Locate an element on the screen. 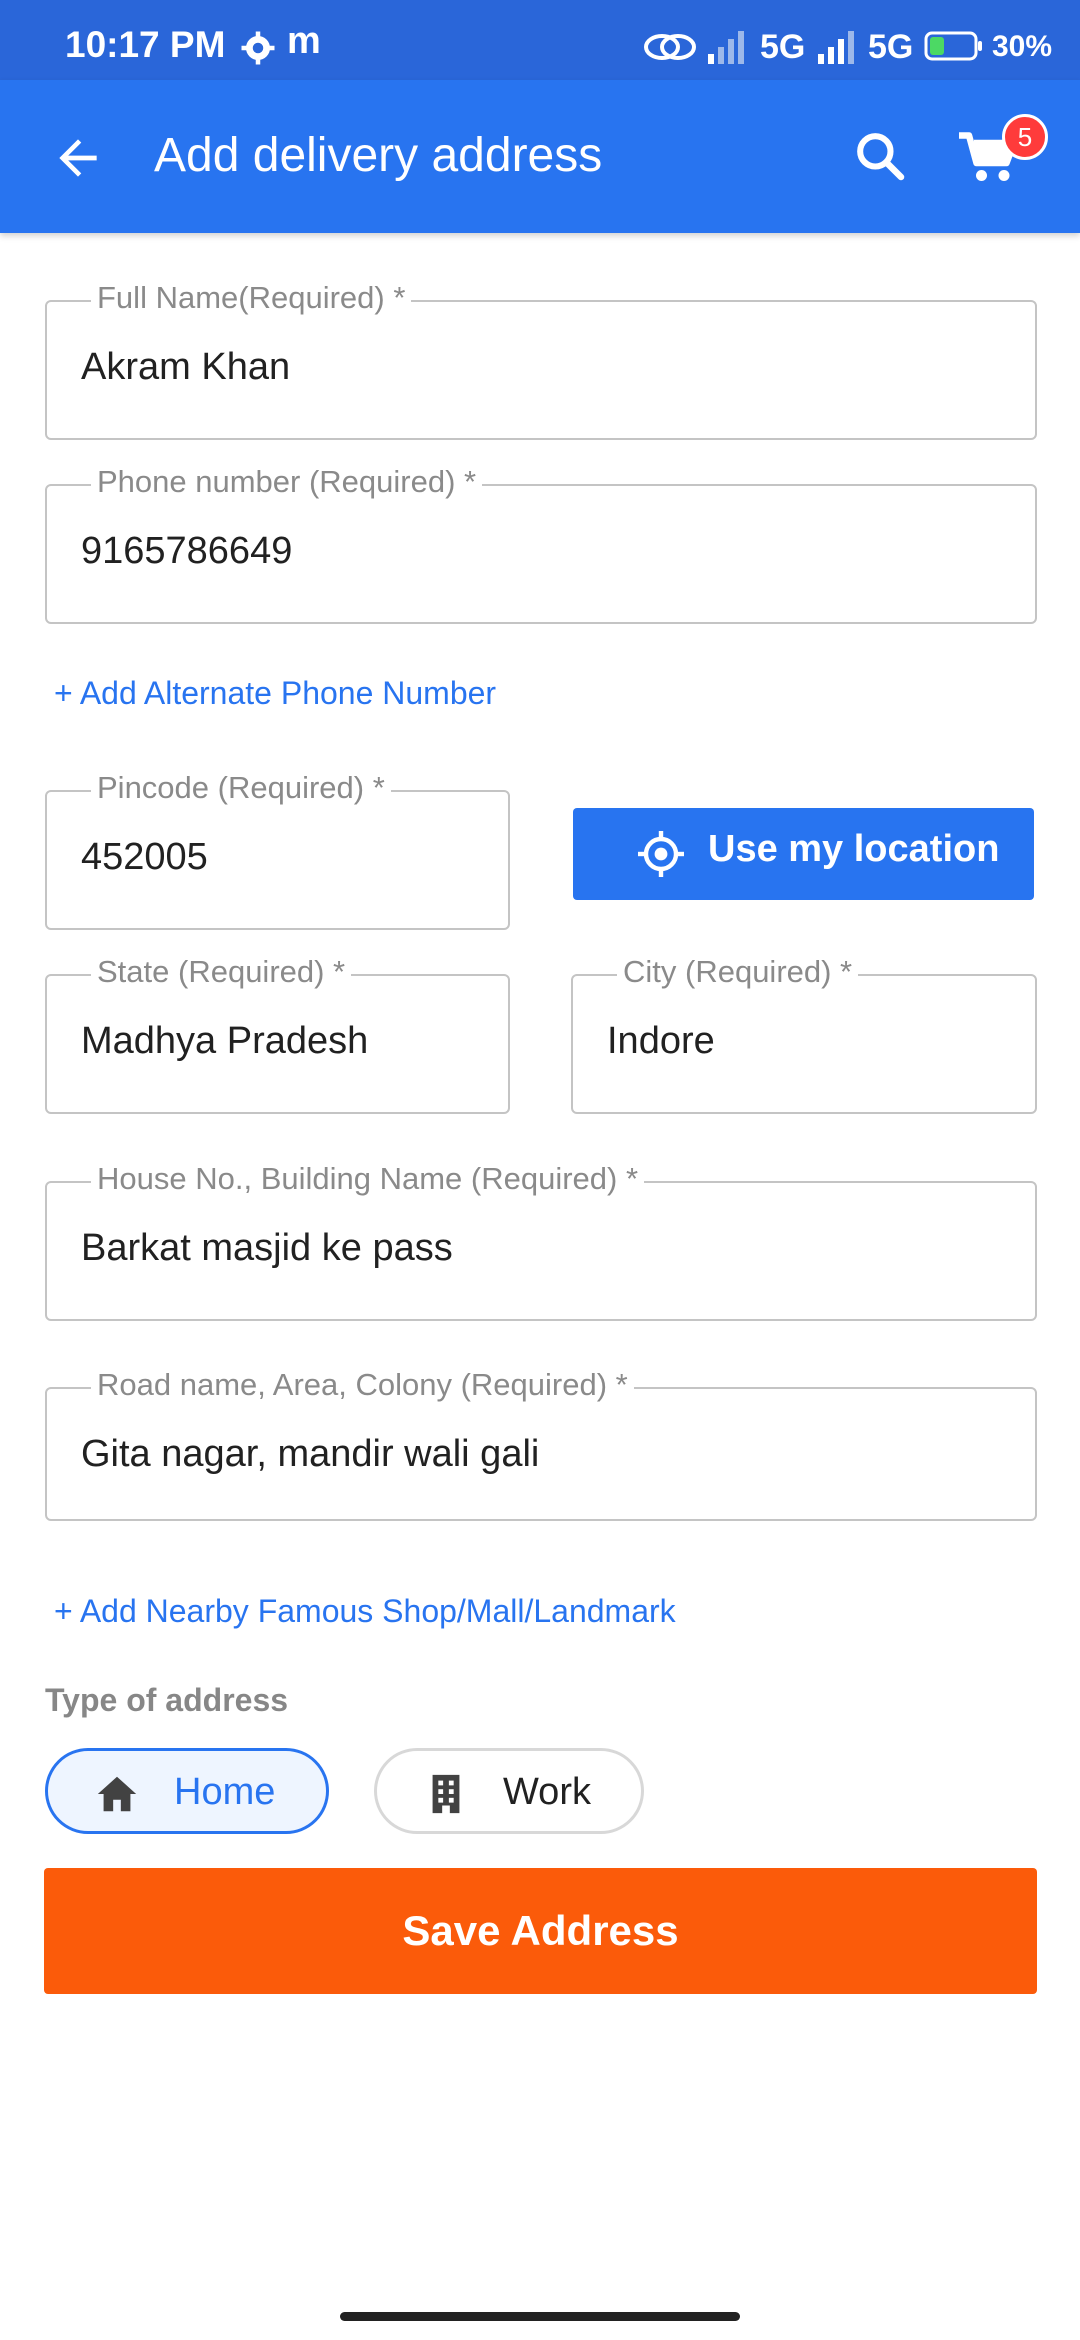  state-field: State (Required) * Madhya Pradesh is located at coordinates (277, 1034).